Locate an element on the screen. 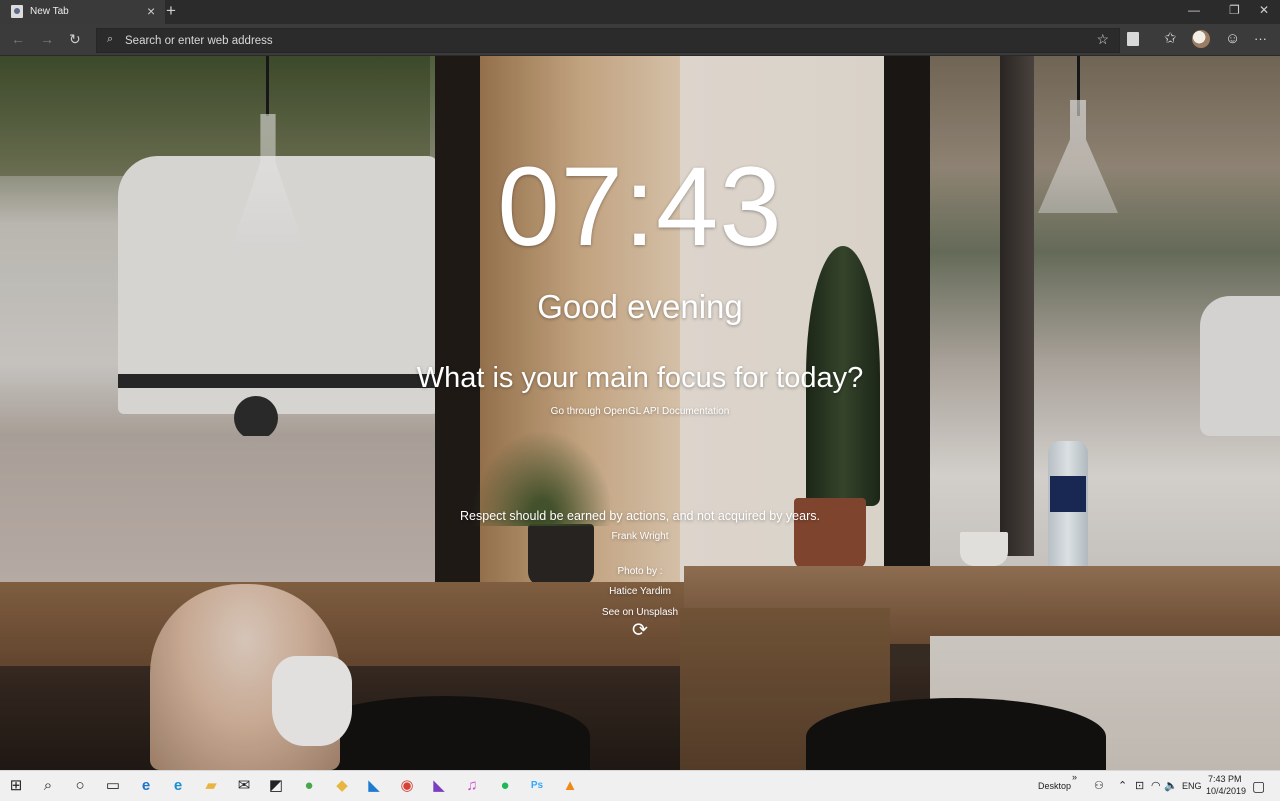 The height and width of the screenshot is (801, 1280). taskbar-time: 7:43 PM is located at coordinates (1225, 779).